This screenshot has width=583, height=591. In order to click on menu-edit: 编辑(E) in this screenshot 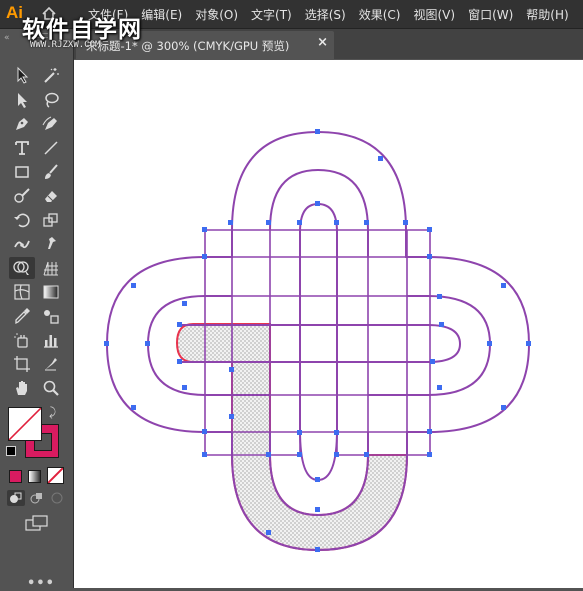, I will do `click(161, 14)`.